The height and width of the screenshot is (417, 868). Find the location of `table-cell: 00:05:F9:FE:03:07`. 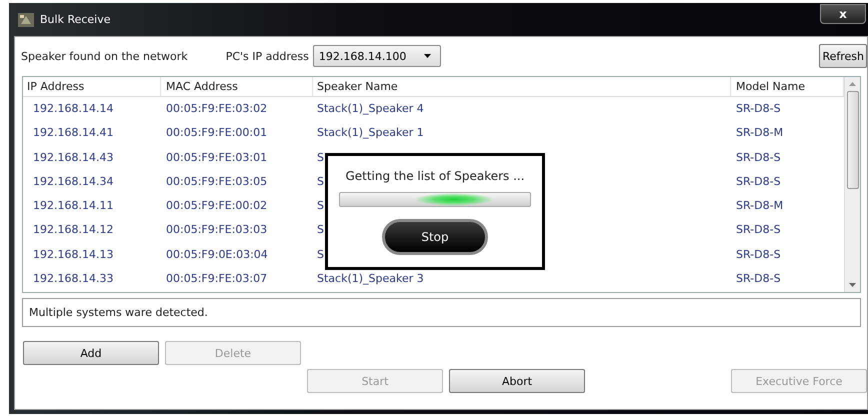

table-cell: 00:05:F9:FE:03:07 is located at coordinates (217, 279).